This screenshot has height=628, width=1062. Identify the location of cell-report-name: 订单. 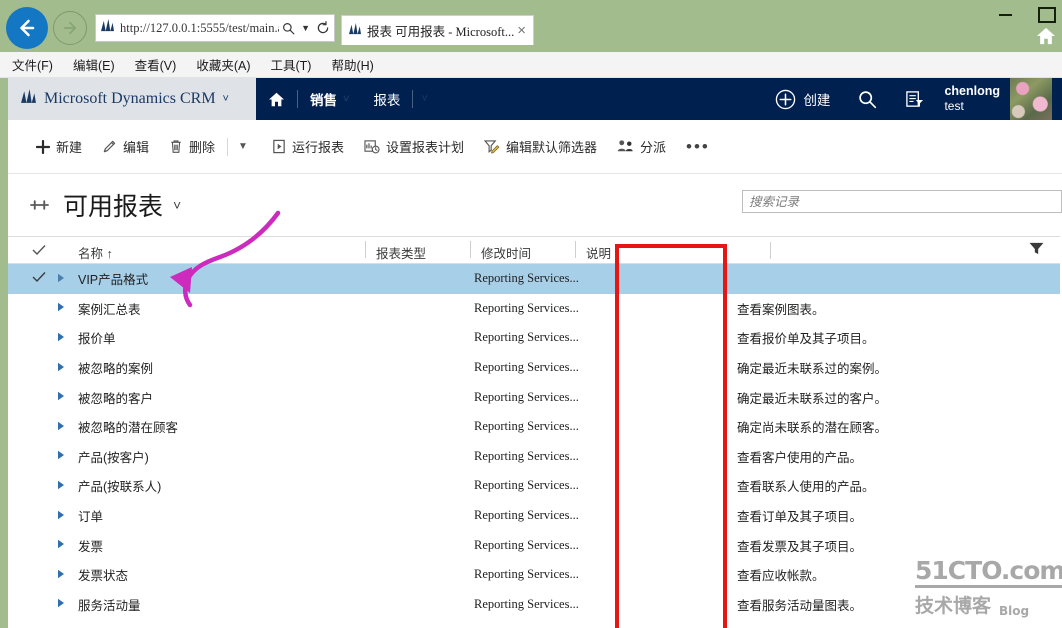
(91, 517).